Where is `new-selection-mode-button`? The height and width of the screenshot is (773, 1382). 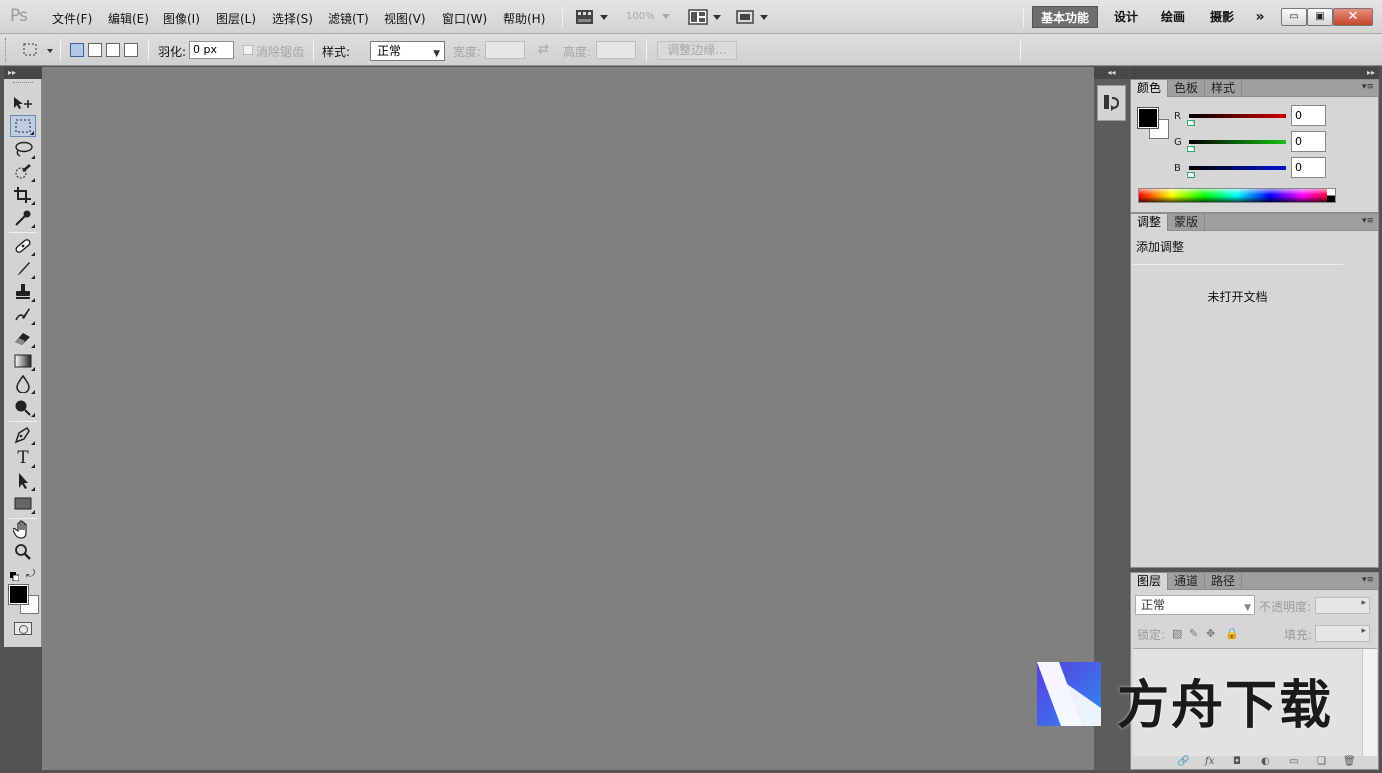
new-selection-mode-button is located at coordinates (77, 50).